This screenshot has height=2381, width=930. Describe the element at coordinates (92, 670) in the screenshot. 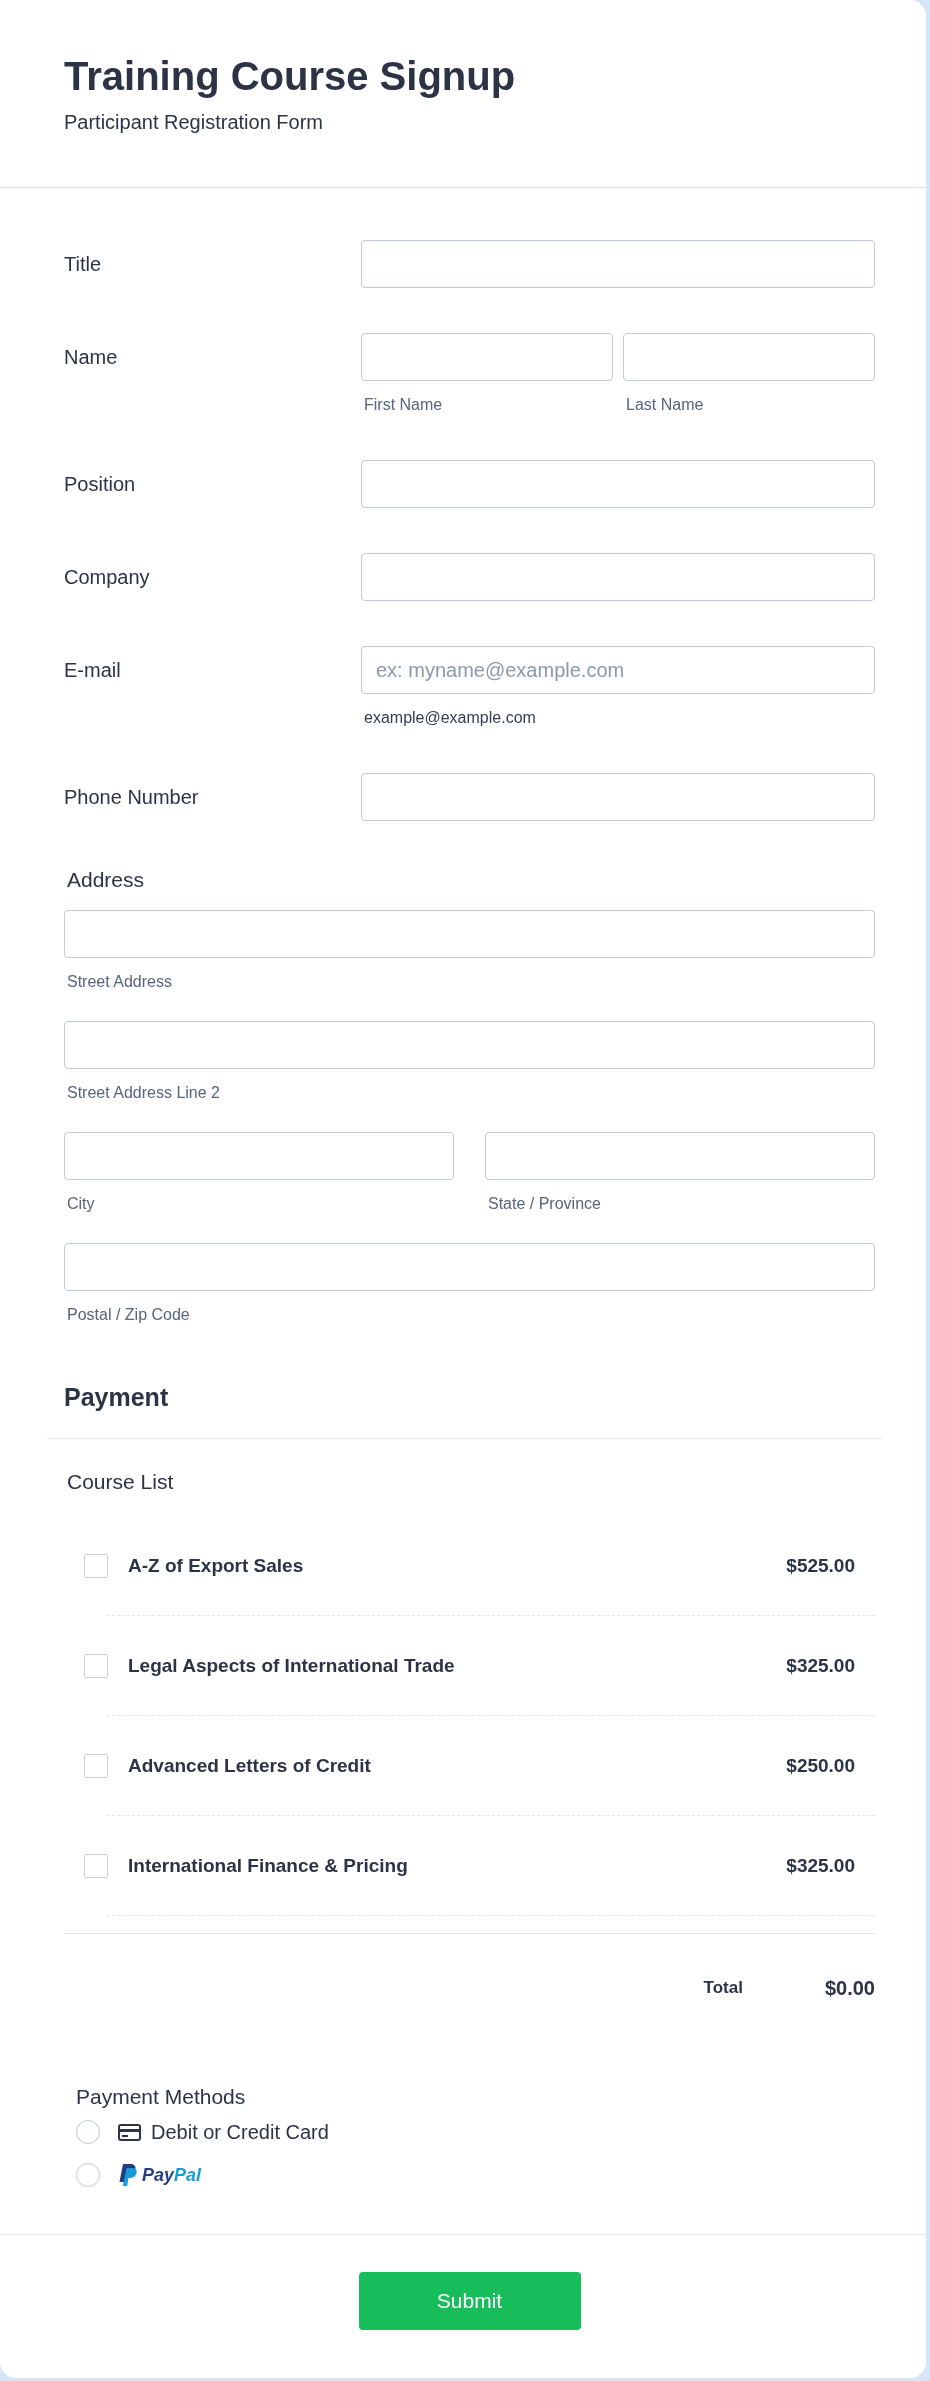

I see `field-label: E-mail` at that location.